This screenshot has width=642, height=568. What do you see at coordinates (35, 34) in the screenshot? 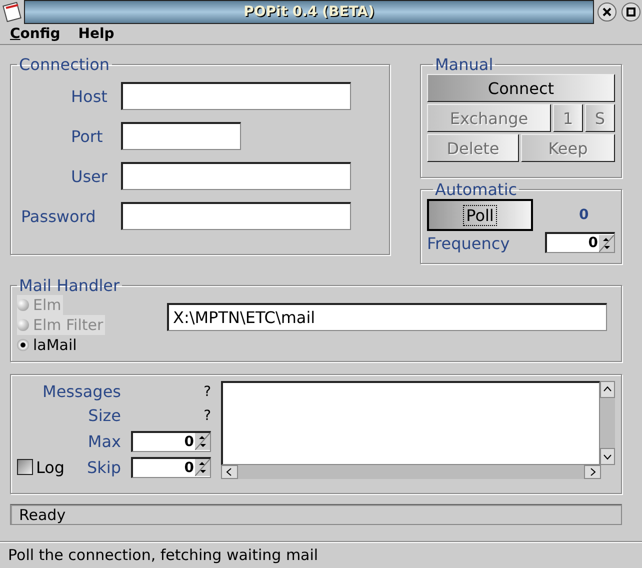
I see `menu-item: Config` at bounding box center [35, 34].